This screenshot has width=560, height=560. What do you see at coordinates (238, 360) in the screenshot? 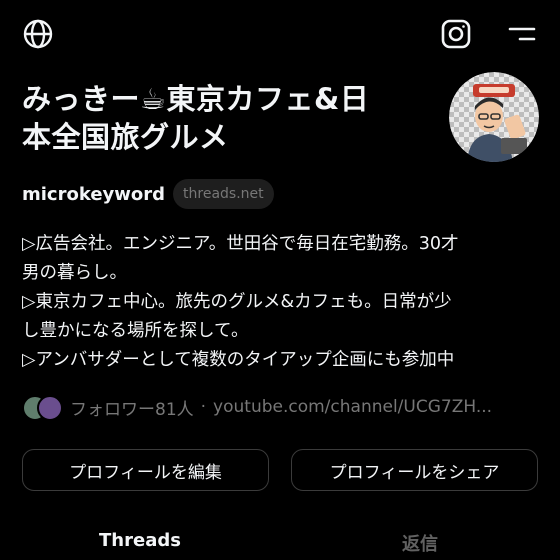
I see `bio-line: ▷アンバサダーとして複数のタイアップ企画にも参加中` at bounding box center [238, 360].